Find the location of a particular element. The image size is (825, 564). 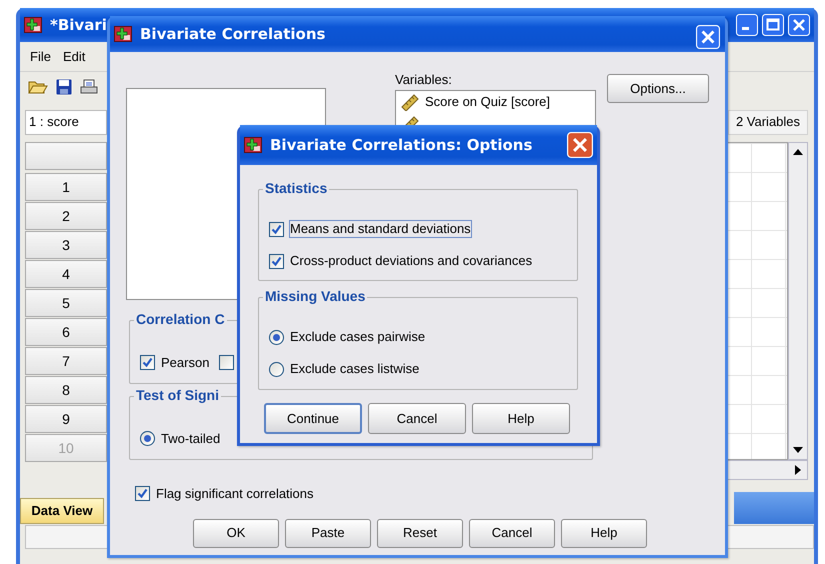

group-title: Test of Signi is located at coordinates (177, 395).